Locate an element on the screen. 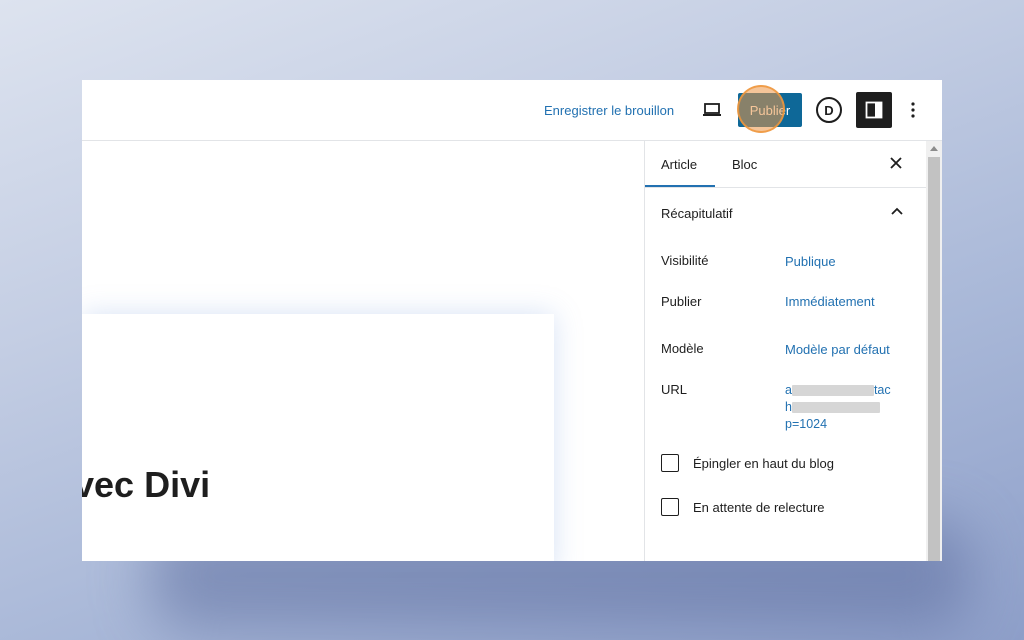 This screenshot has width=1024, height=640. sticky-checkbox is located at coordinates (670, 463).